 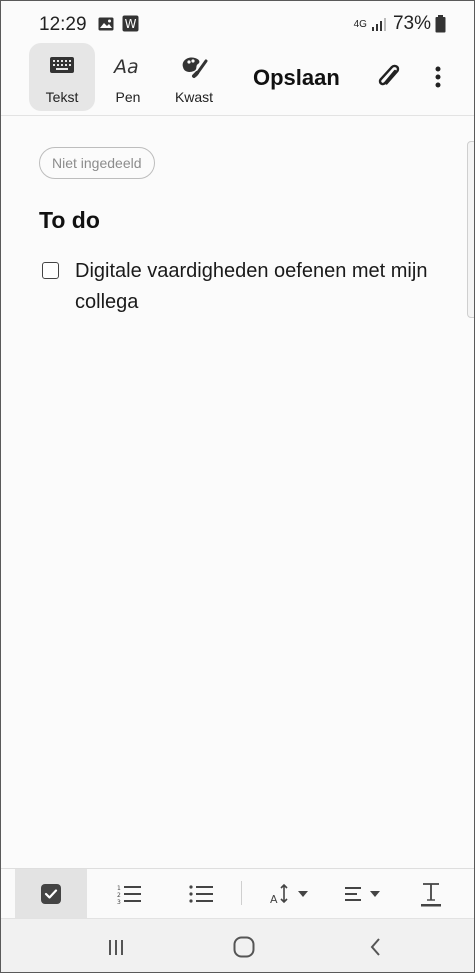 I want to click on text-size-button: A, so click(x=291, y=893).